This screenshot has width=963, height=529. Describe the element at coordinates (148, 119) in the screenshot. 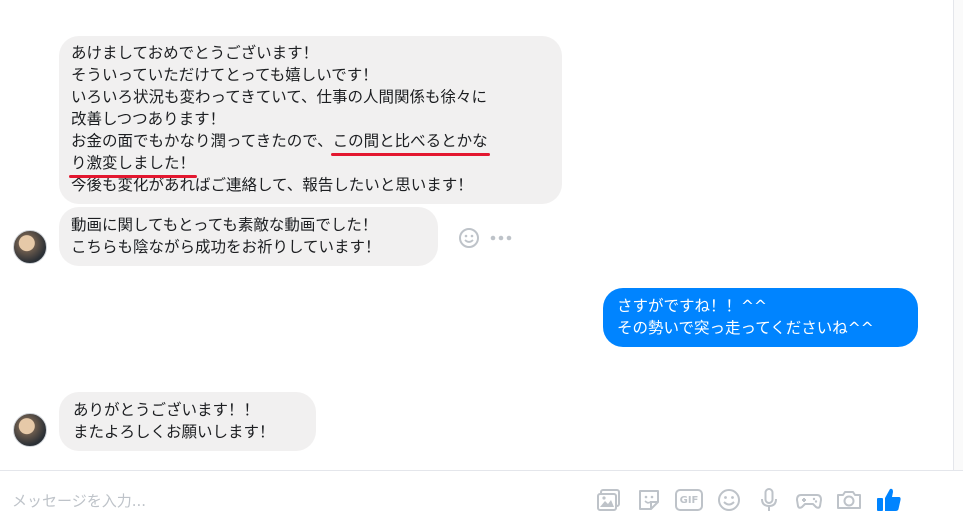

I see `message-line: 改善しつつあります！` at that location.